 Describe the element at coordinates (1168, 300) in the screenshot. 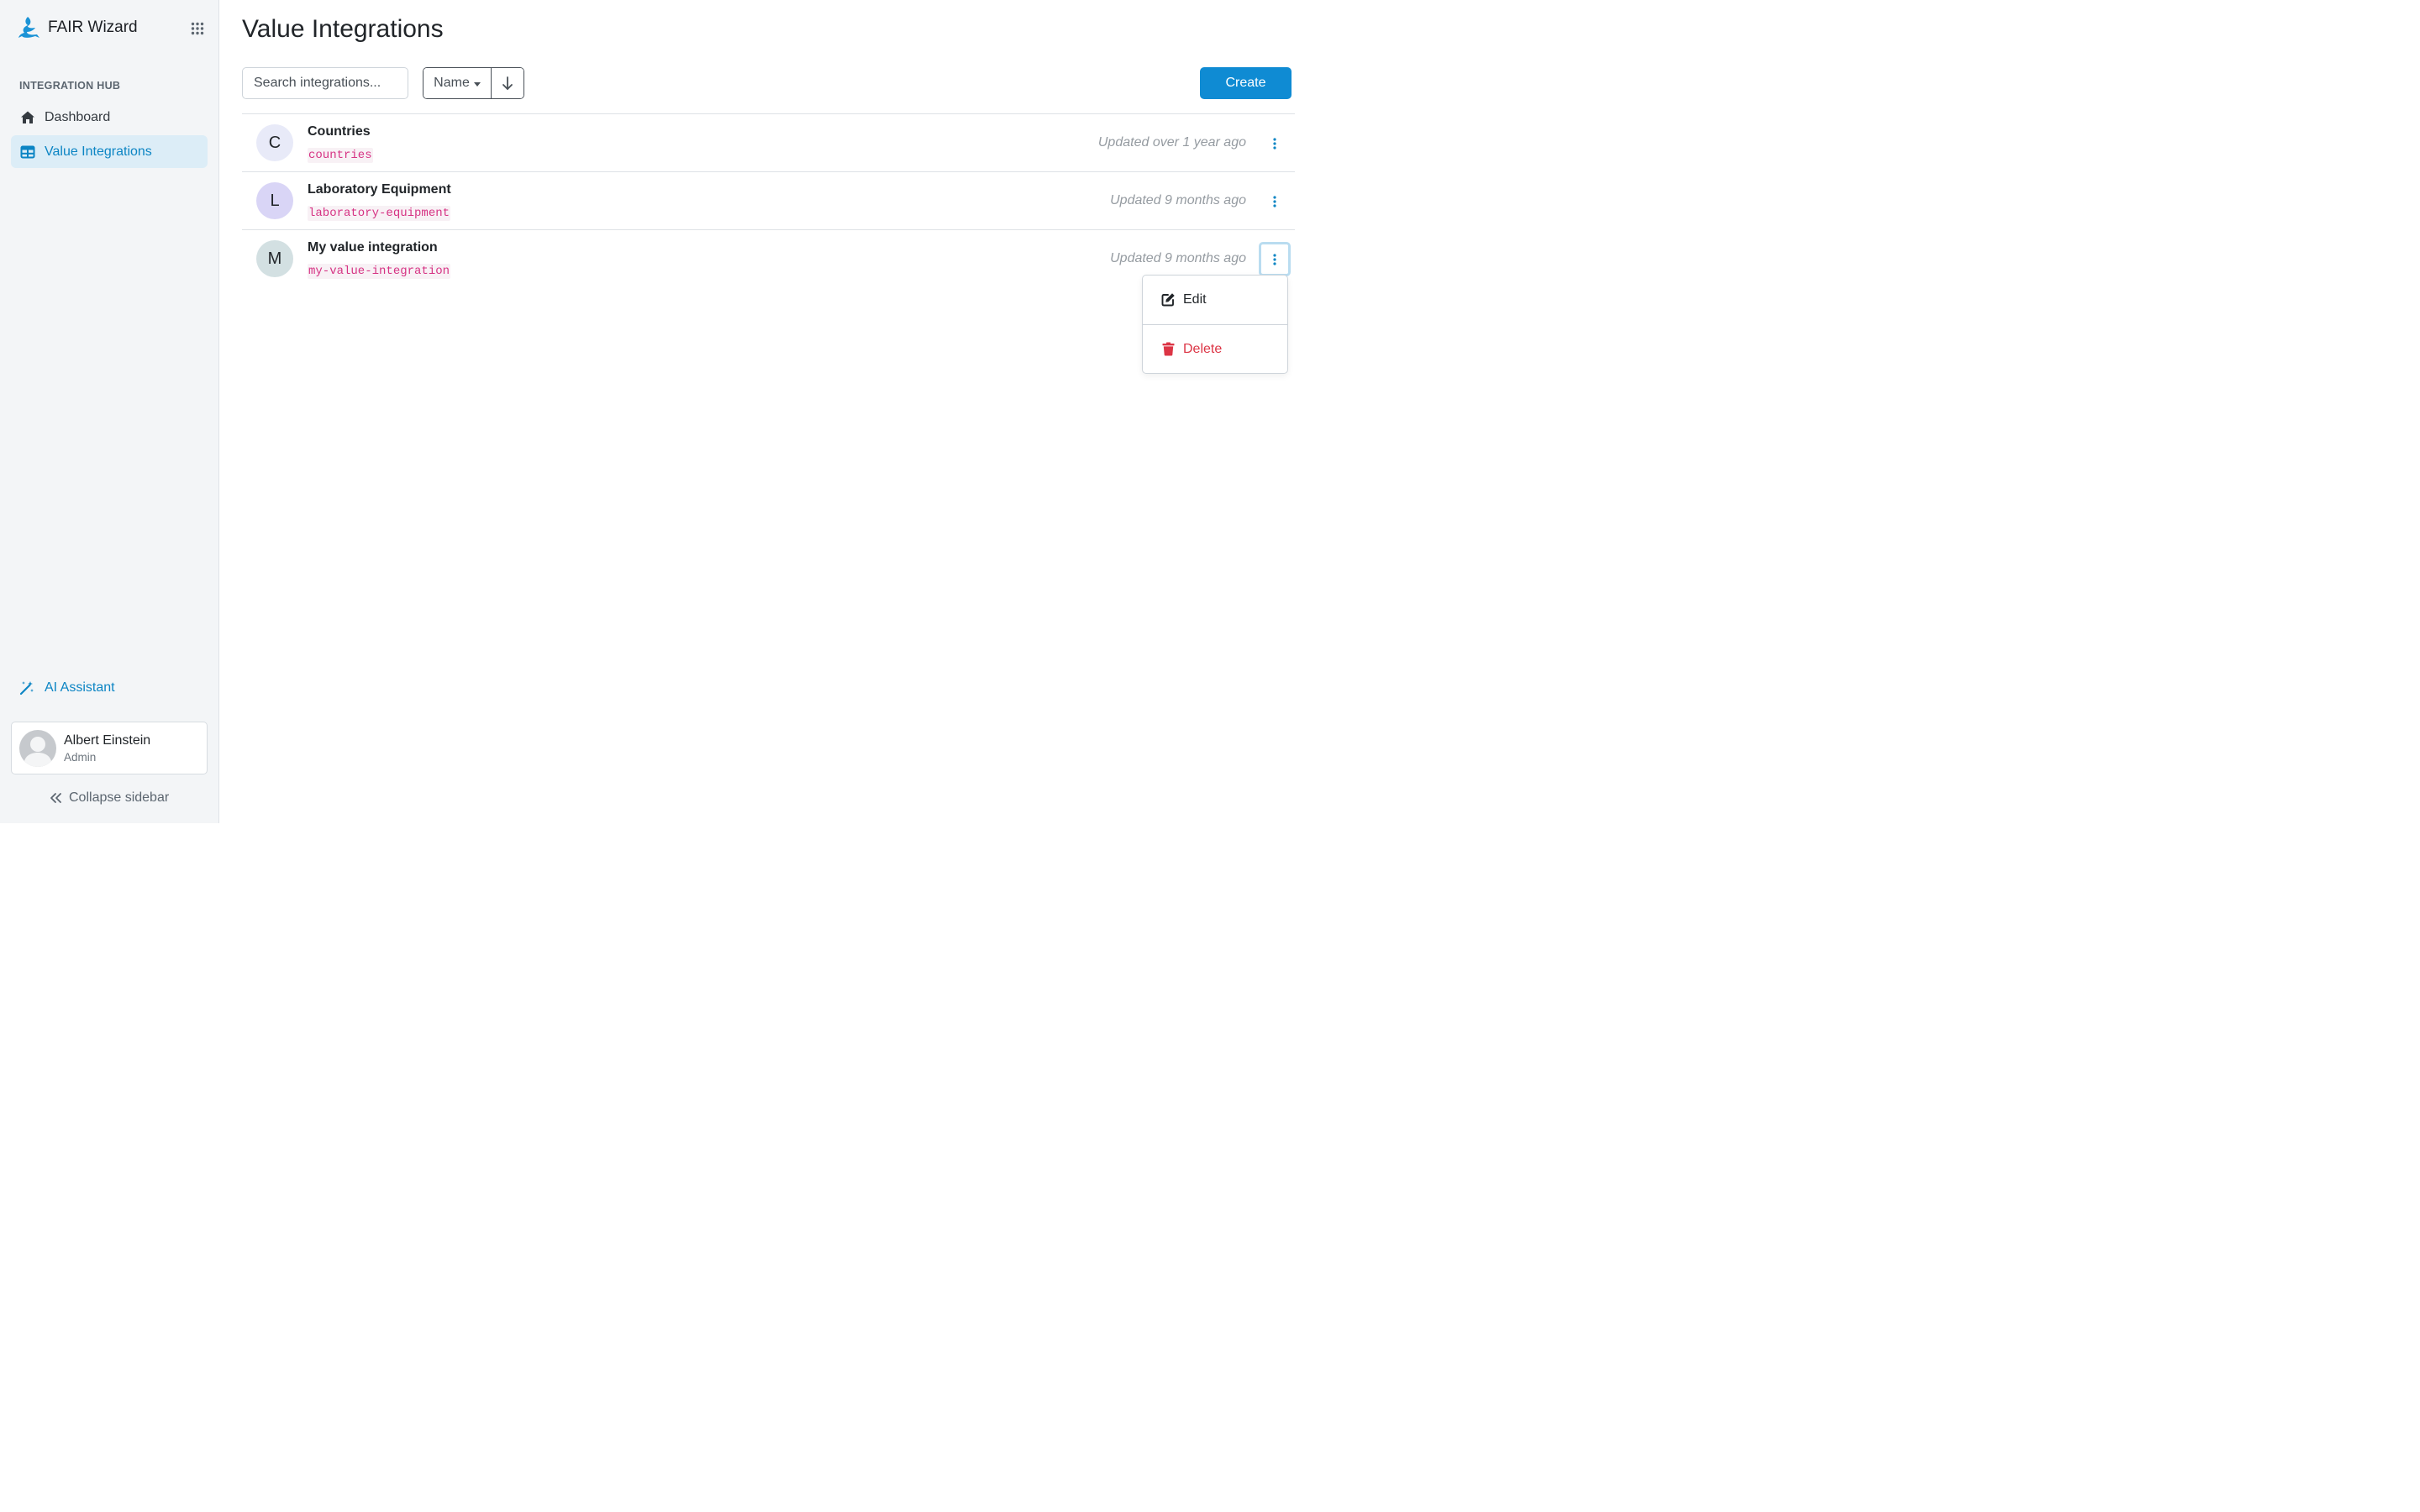

I see `edit-icon` at that location.